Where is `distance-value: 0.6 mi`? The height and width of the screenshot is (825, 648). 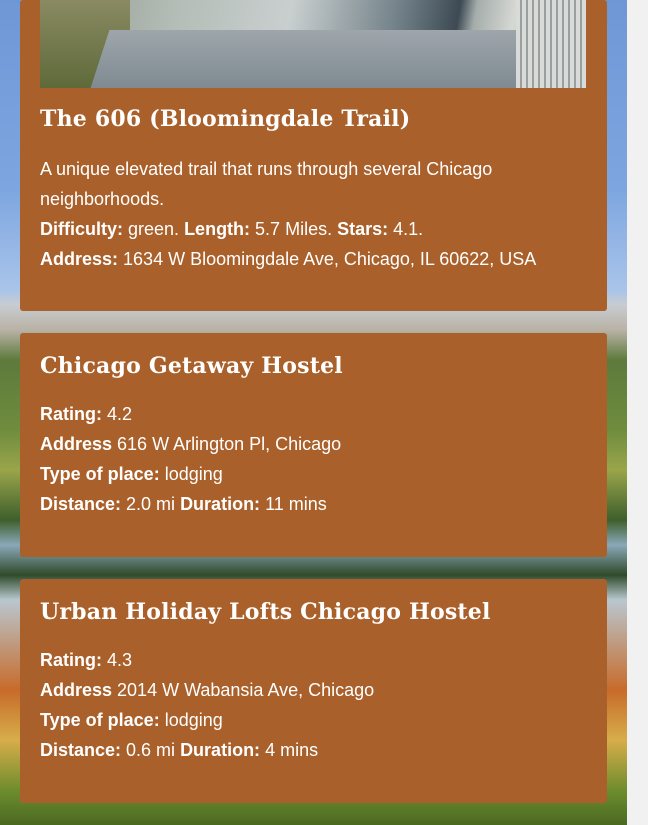
distance-value: 0.6 mi is located at coordinates (151, 750).